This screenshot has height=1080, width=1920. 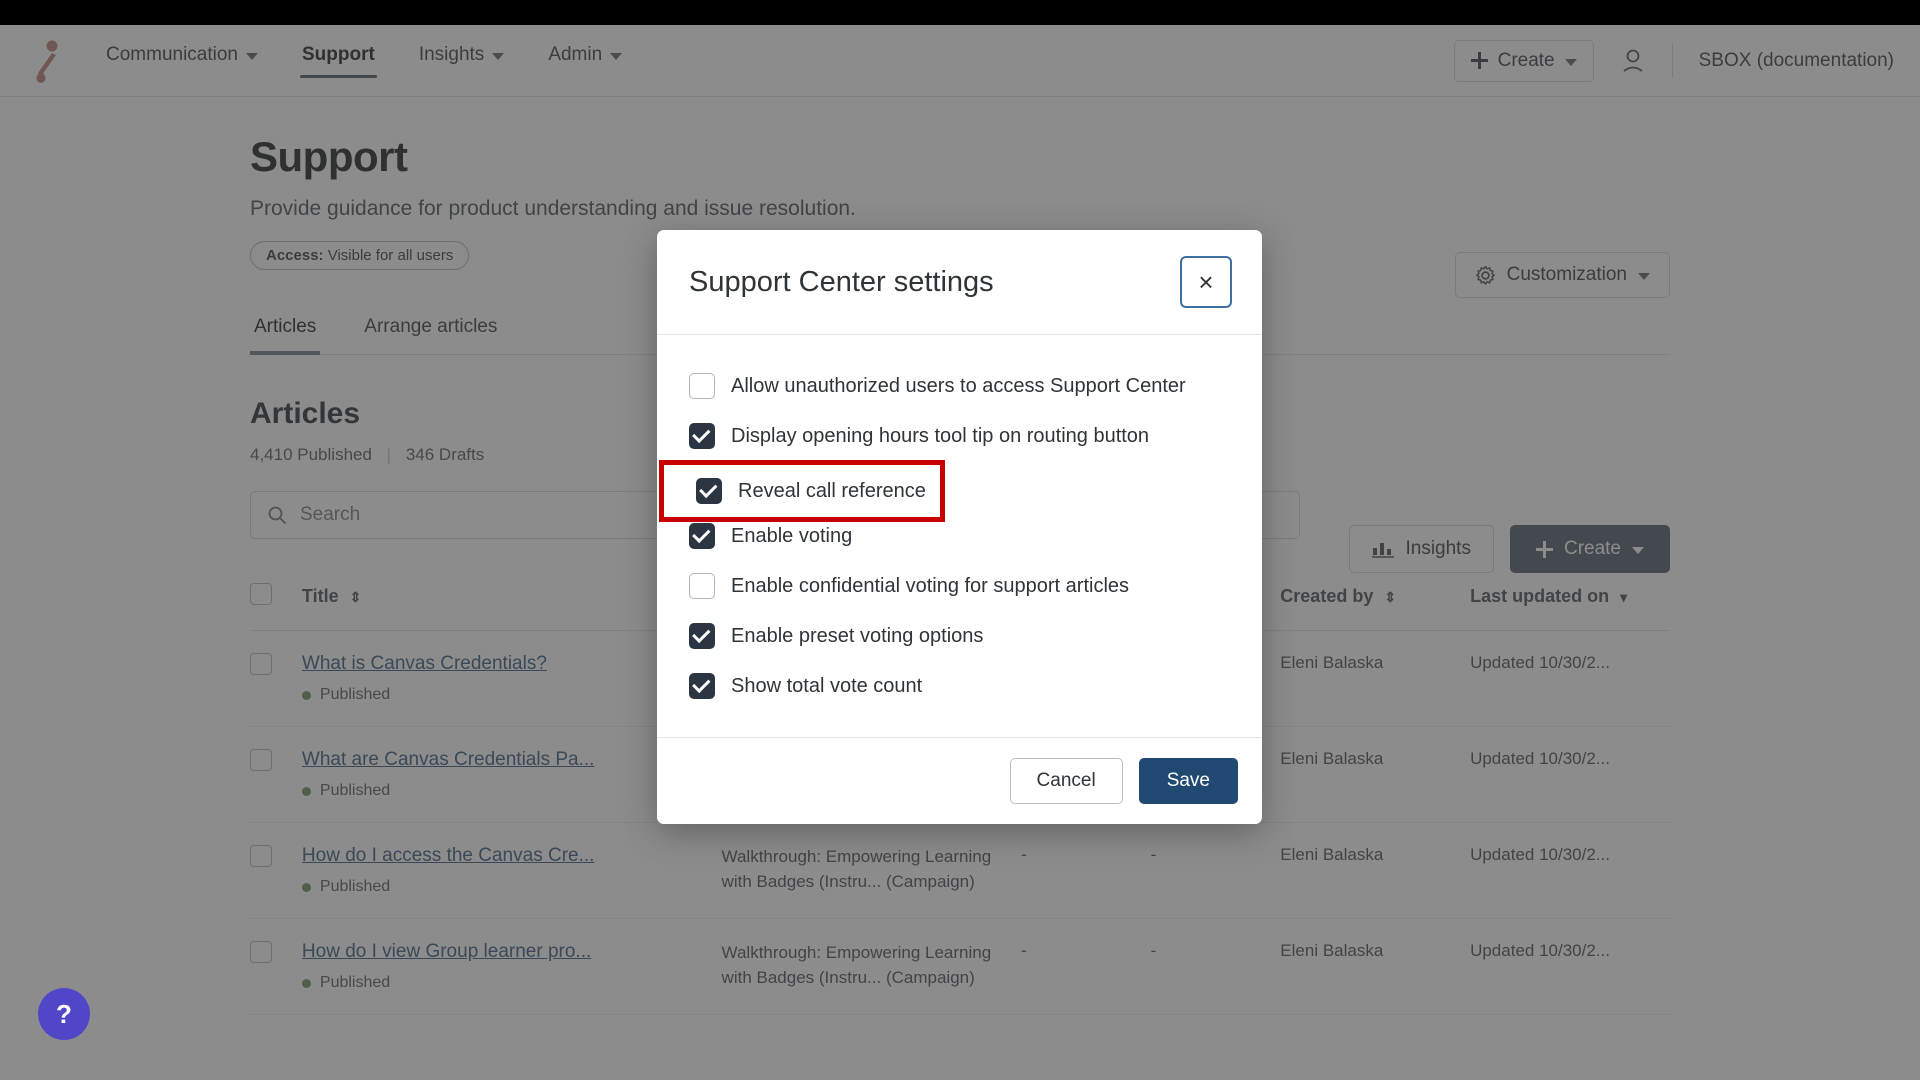 What do you see at coordinates (1066, 781) in the screenshot?
I see `cancel-button: Cancel` at bounding box center [1066, 781].